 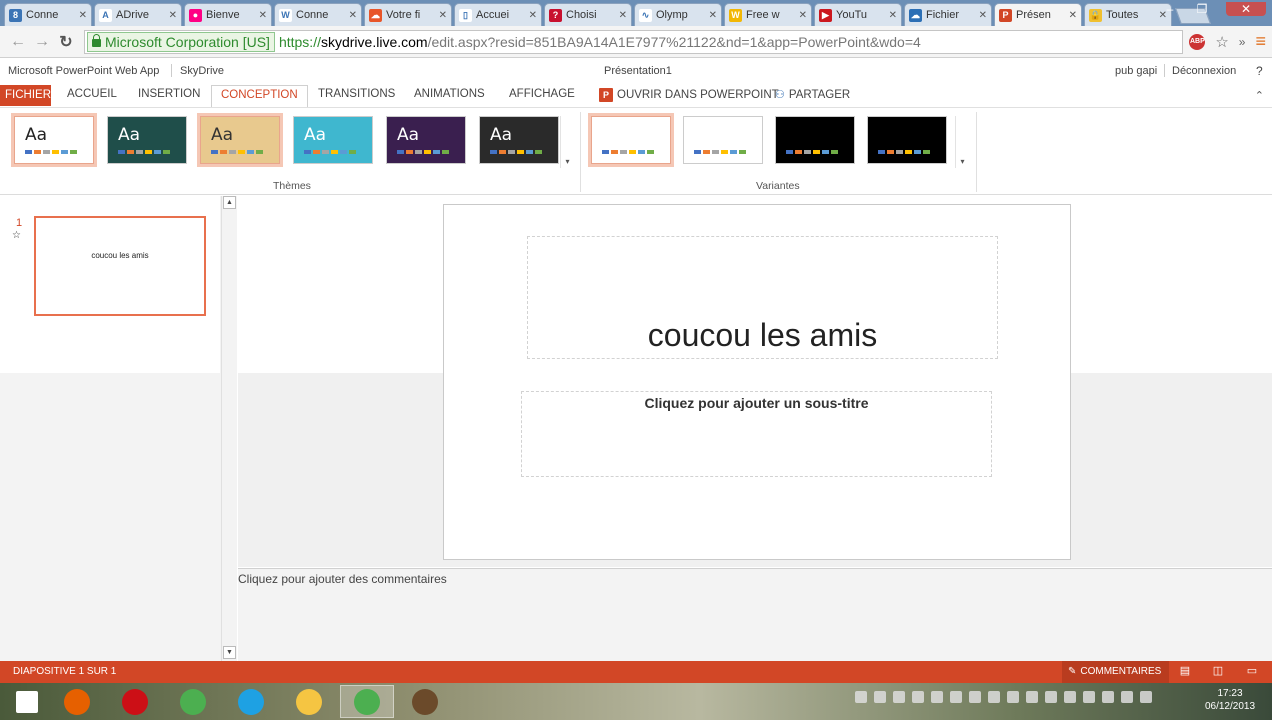 What do you see at coordinates (66, 42) in the screenshot?
I see `reload-icon: ↻` at bounding box center [66, 42].